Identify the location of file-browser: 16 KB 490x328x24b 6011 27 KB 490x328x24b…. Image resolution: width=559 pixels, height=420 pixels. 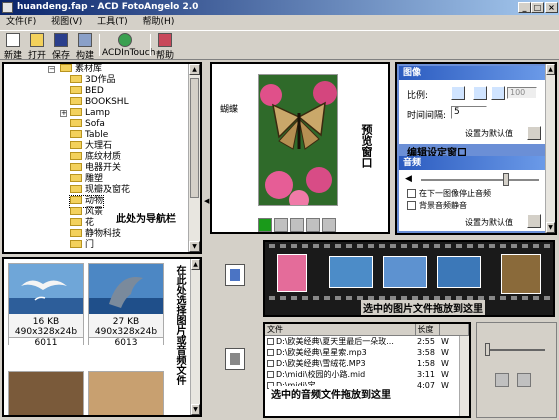
(102, 337).